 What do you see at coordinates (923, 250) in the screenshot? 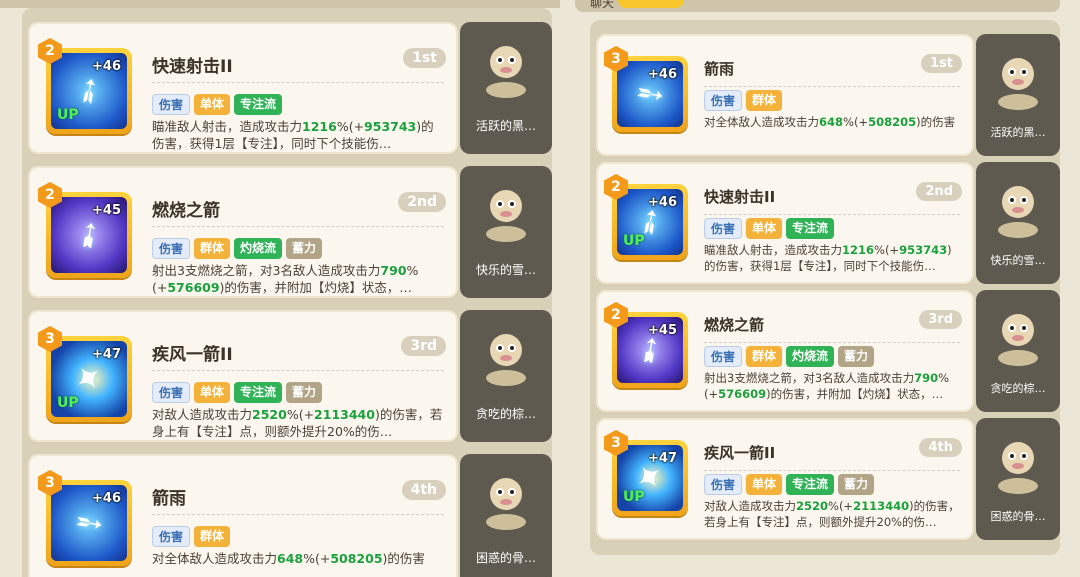
I see `attack-bonus: 953743` at bounding box center [923, 250].